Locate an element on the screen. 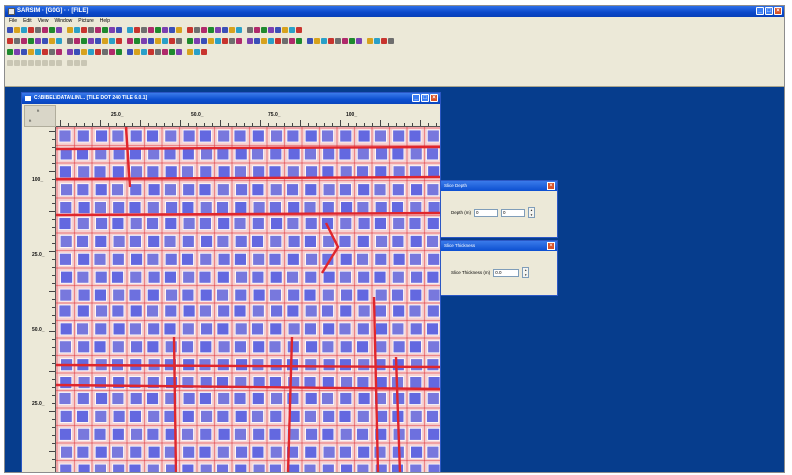  thickness-field: 0.0 is located at coordinates (506, 272).